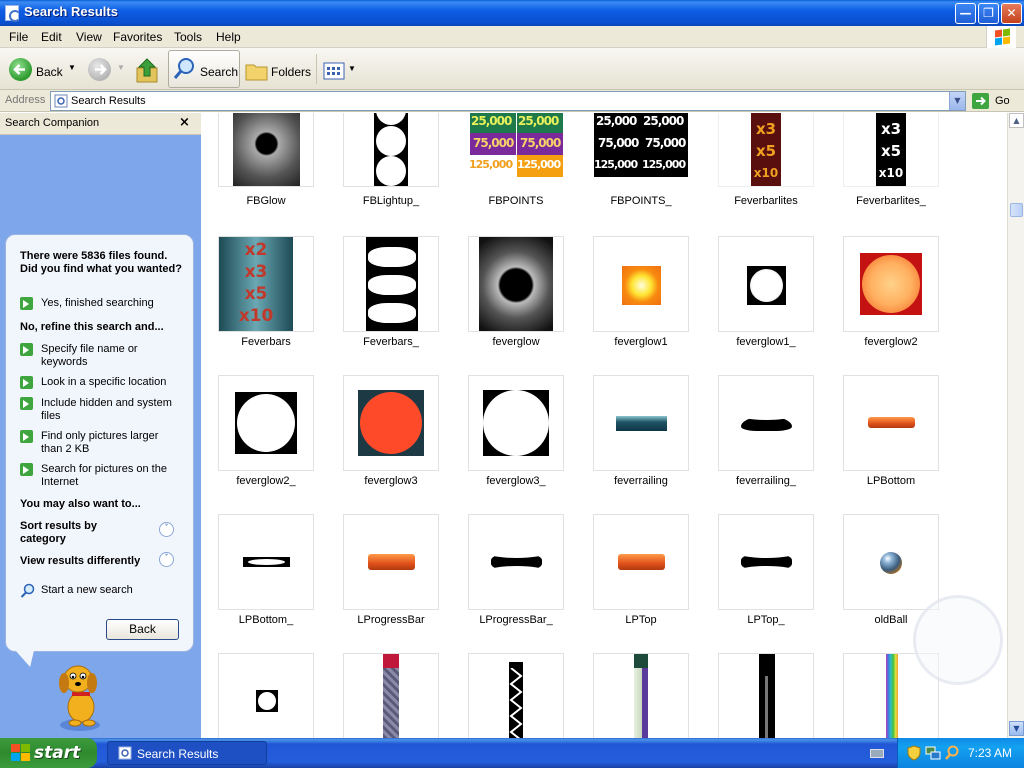  What do you see at coordinates (334, 71) in the screenshot?
I see `views-icon` at bounding box center [334, 71].